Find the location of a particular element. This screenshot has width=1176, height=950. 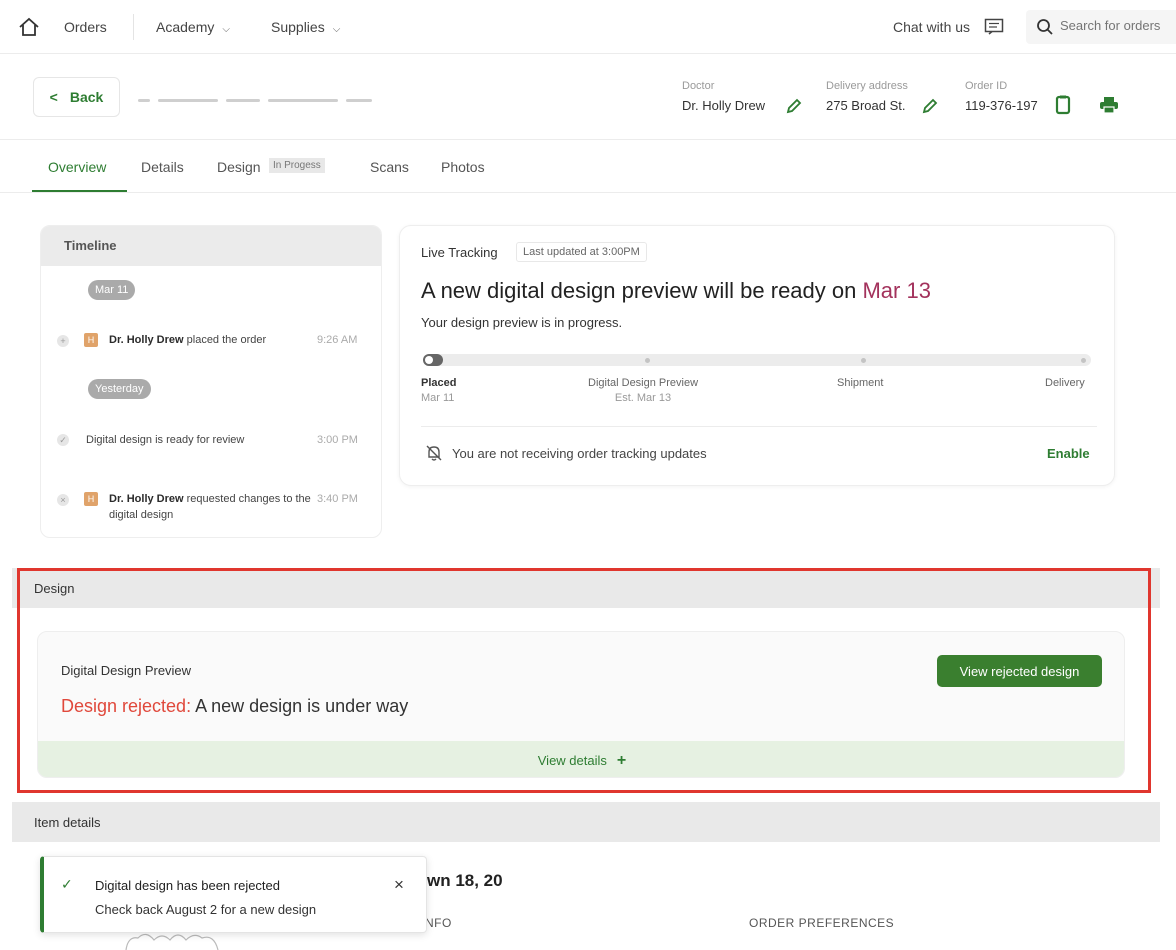

nav-orders: Orders is located at coordinates (85, 27).